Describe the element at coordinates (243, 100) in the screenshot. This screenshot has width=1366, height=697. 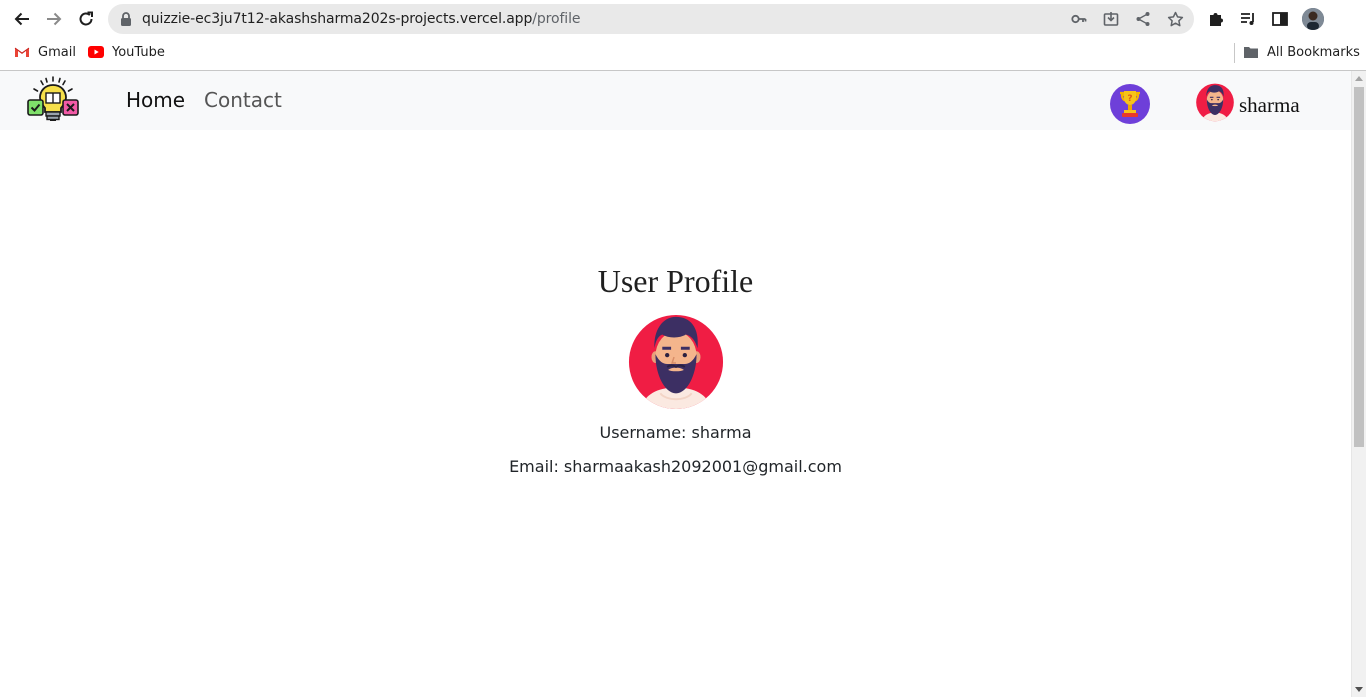
I see `nav-link-contact: Contact` at that location.